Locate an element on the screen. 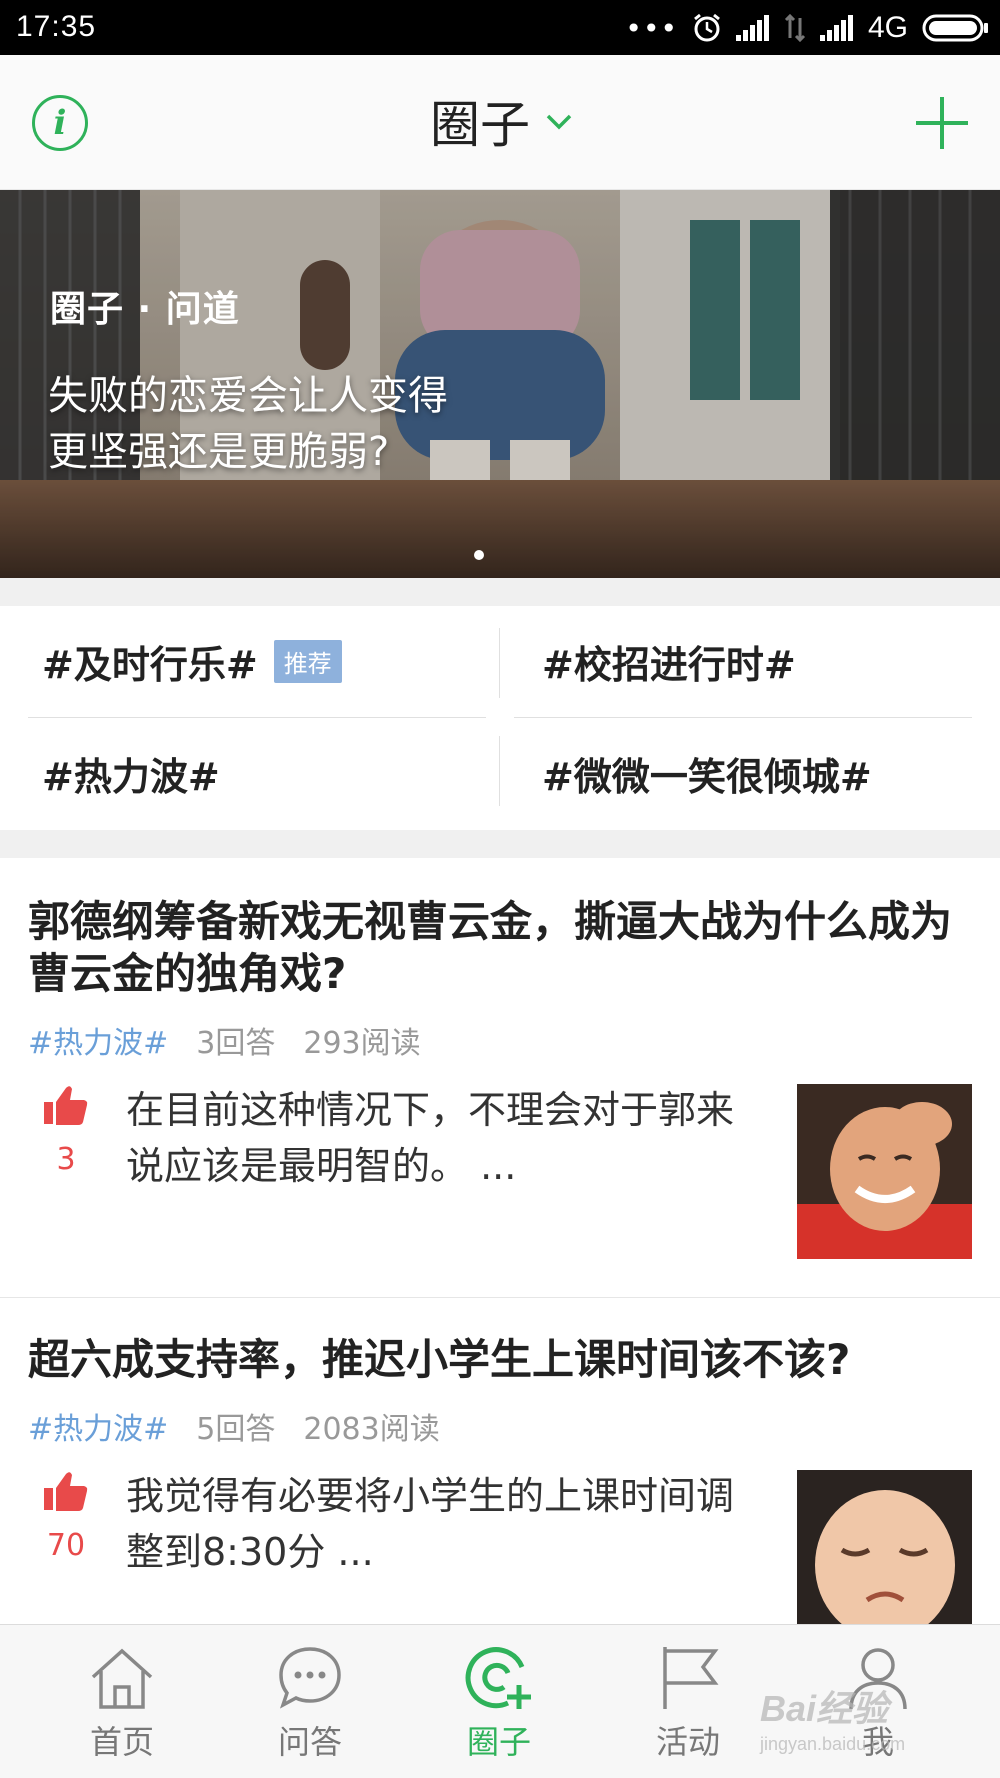 This screenshot has height=1778, width=1000. topic-item: #校招进行时# is located at coordinates (669, 661).